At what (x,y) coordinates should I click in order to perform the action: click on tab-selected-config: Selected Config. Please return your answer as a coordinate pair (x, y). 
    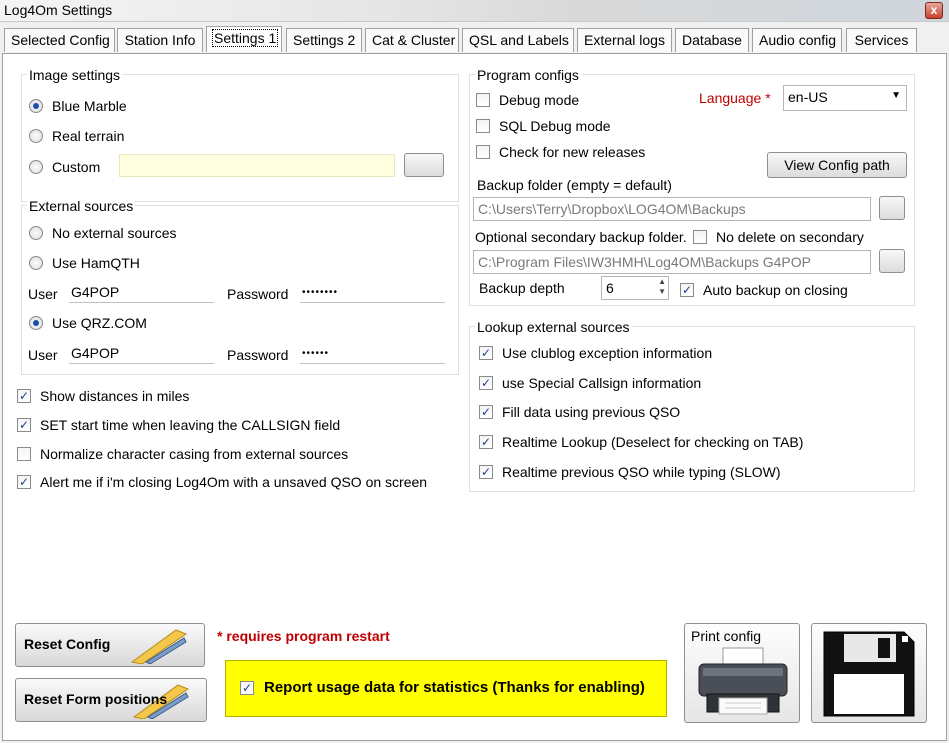
    Looking at the image, I should click on (59, 40).